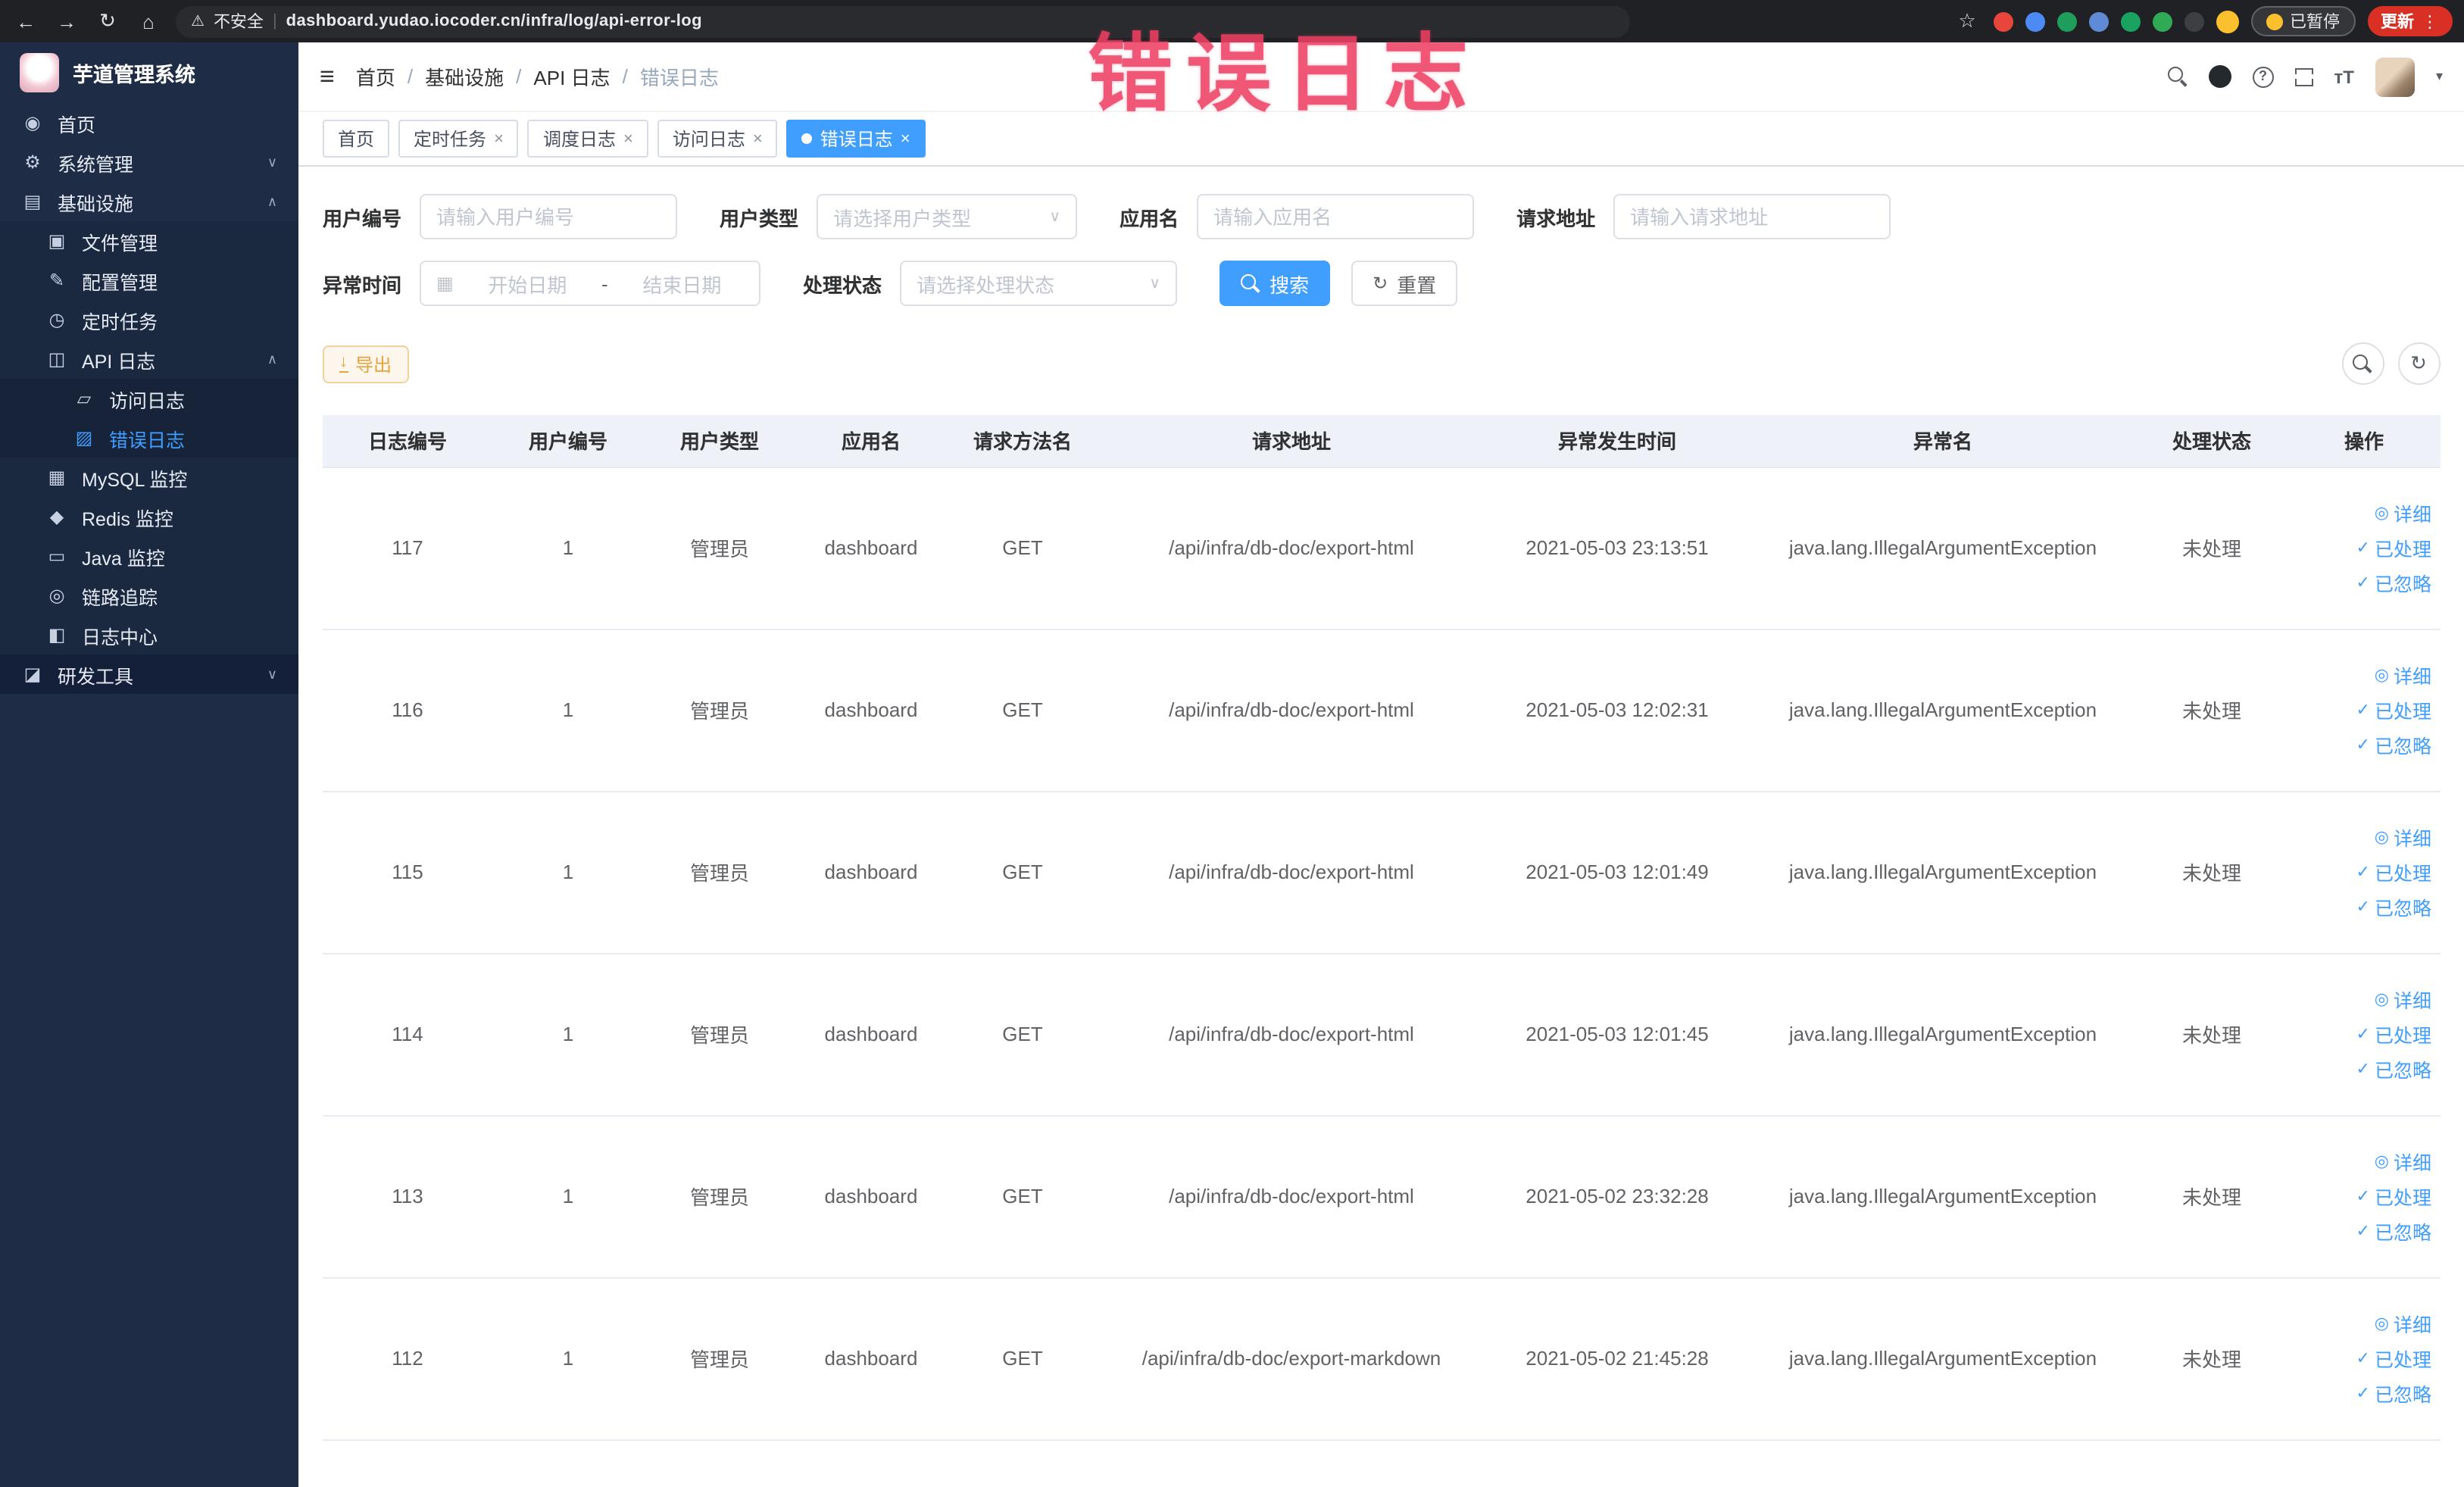 The height and width of the screenshot is (1487, 2464). Describe the element at coordinates (149, 516) in the screenshot. I see `sidebar-item-redis-monitor: ◆ Redis 监控` at that location.